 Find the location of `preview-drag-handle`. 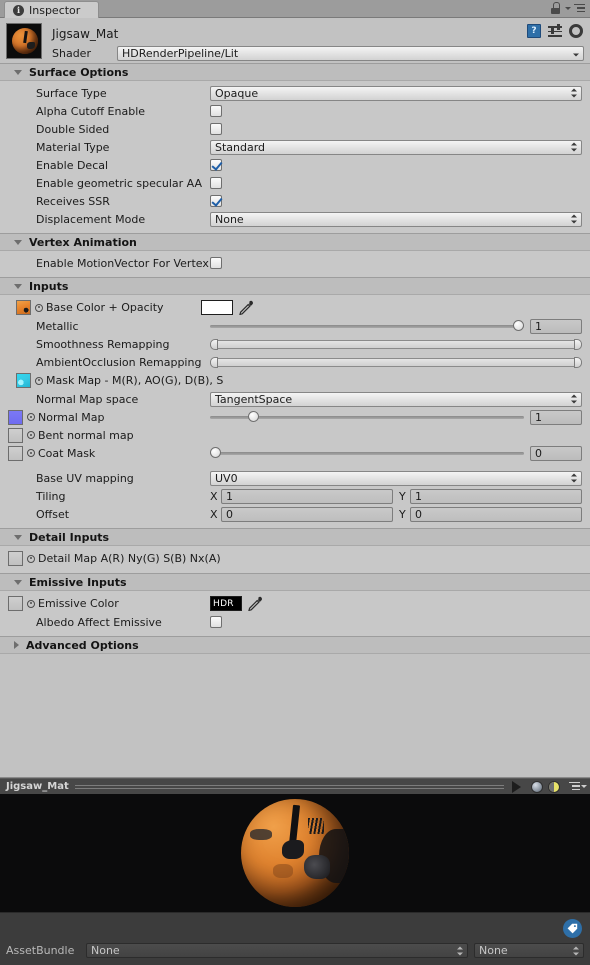

preview-drag-handle is located at coordinates (289, 786).